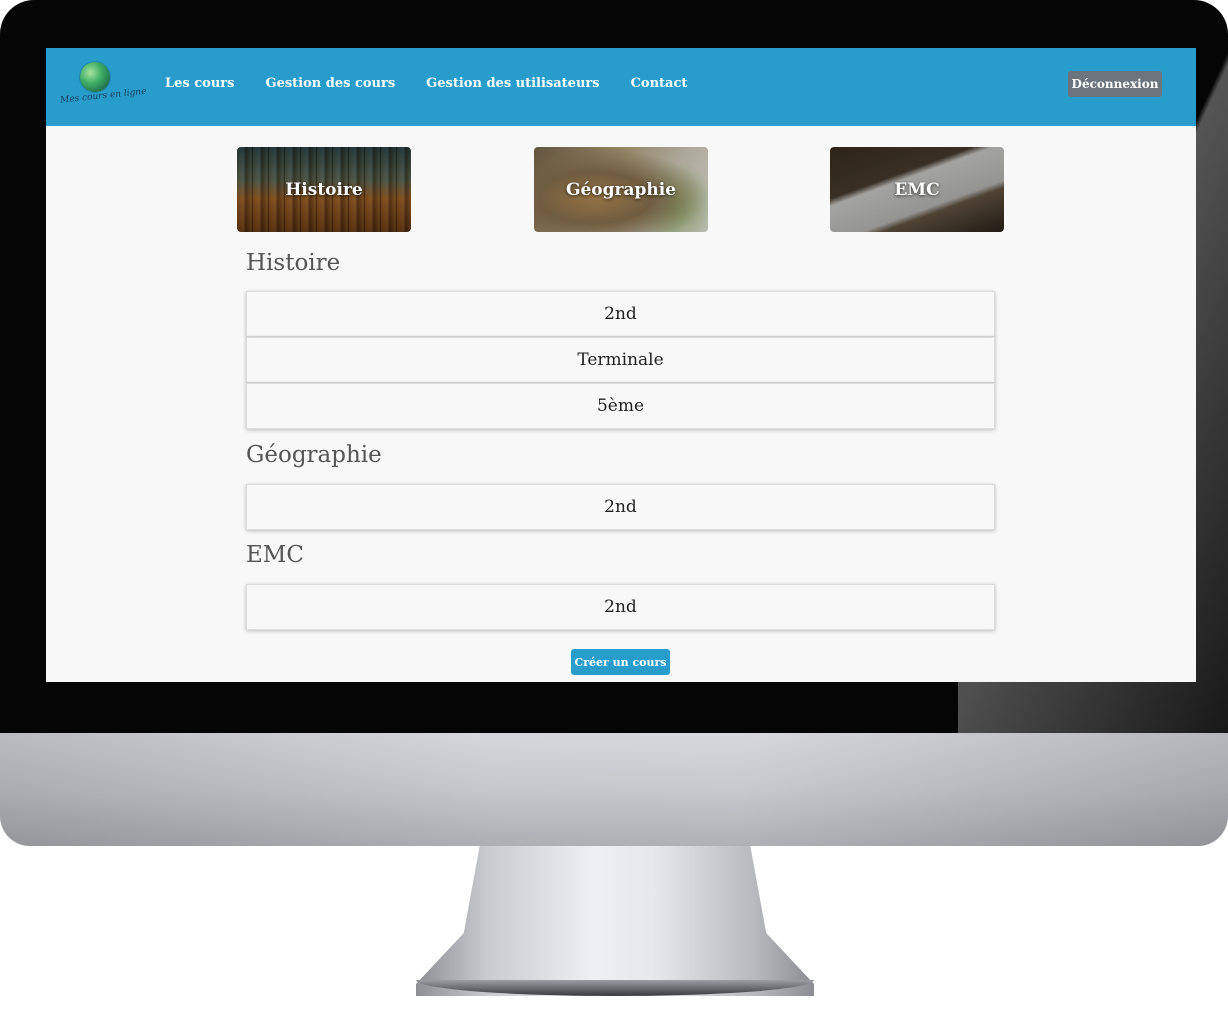 The width and height of the screenshot is (1228, 1010). Describe the element at coordinates (620, 662) in the screenshot. I see `create-course-button: Créer un cours` at that location.